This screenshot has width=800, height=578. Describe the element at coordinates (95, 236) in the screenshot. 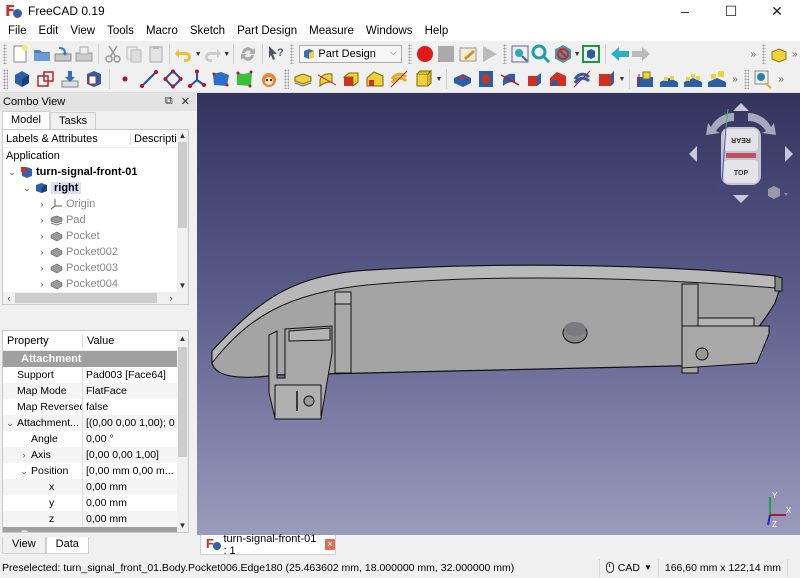

I see `tree-item-pocket: › Pocket` at that location.